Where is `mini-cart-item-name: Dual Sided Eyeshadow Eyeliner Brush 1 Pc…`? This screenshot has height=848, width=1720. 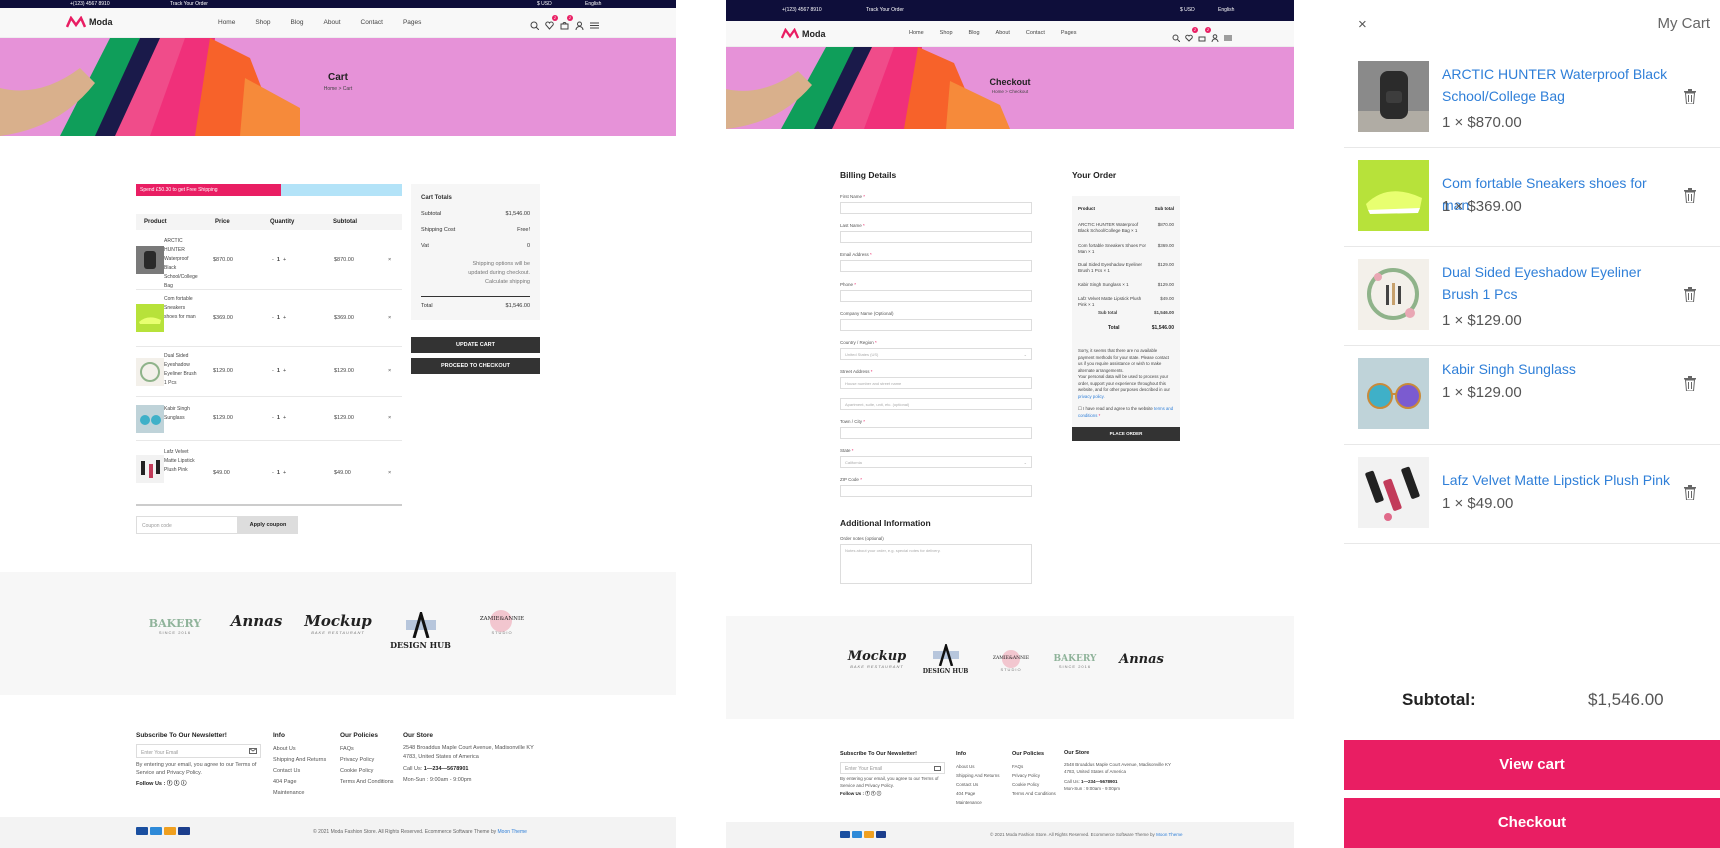 mini-cart-item-name: Dual Sided Eyeshadow Eyeliner Brush 1 Pc… is located at coordinates (1558, 283).